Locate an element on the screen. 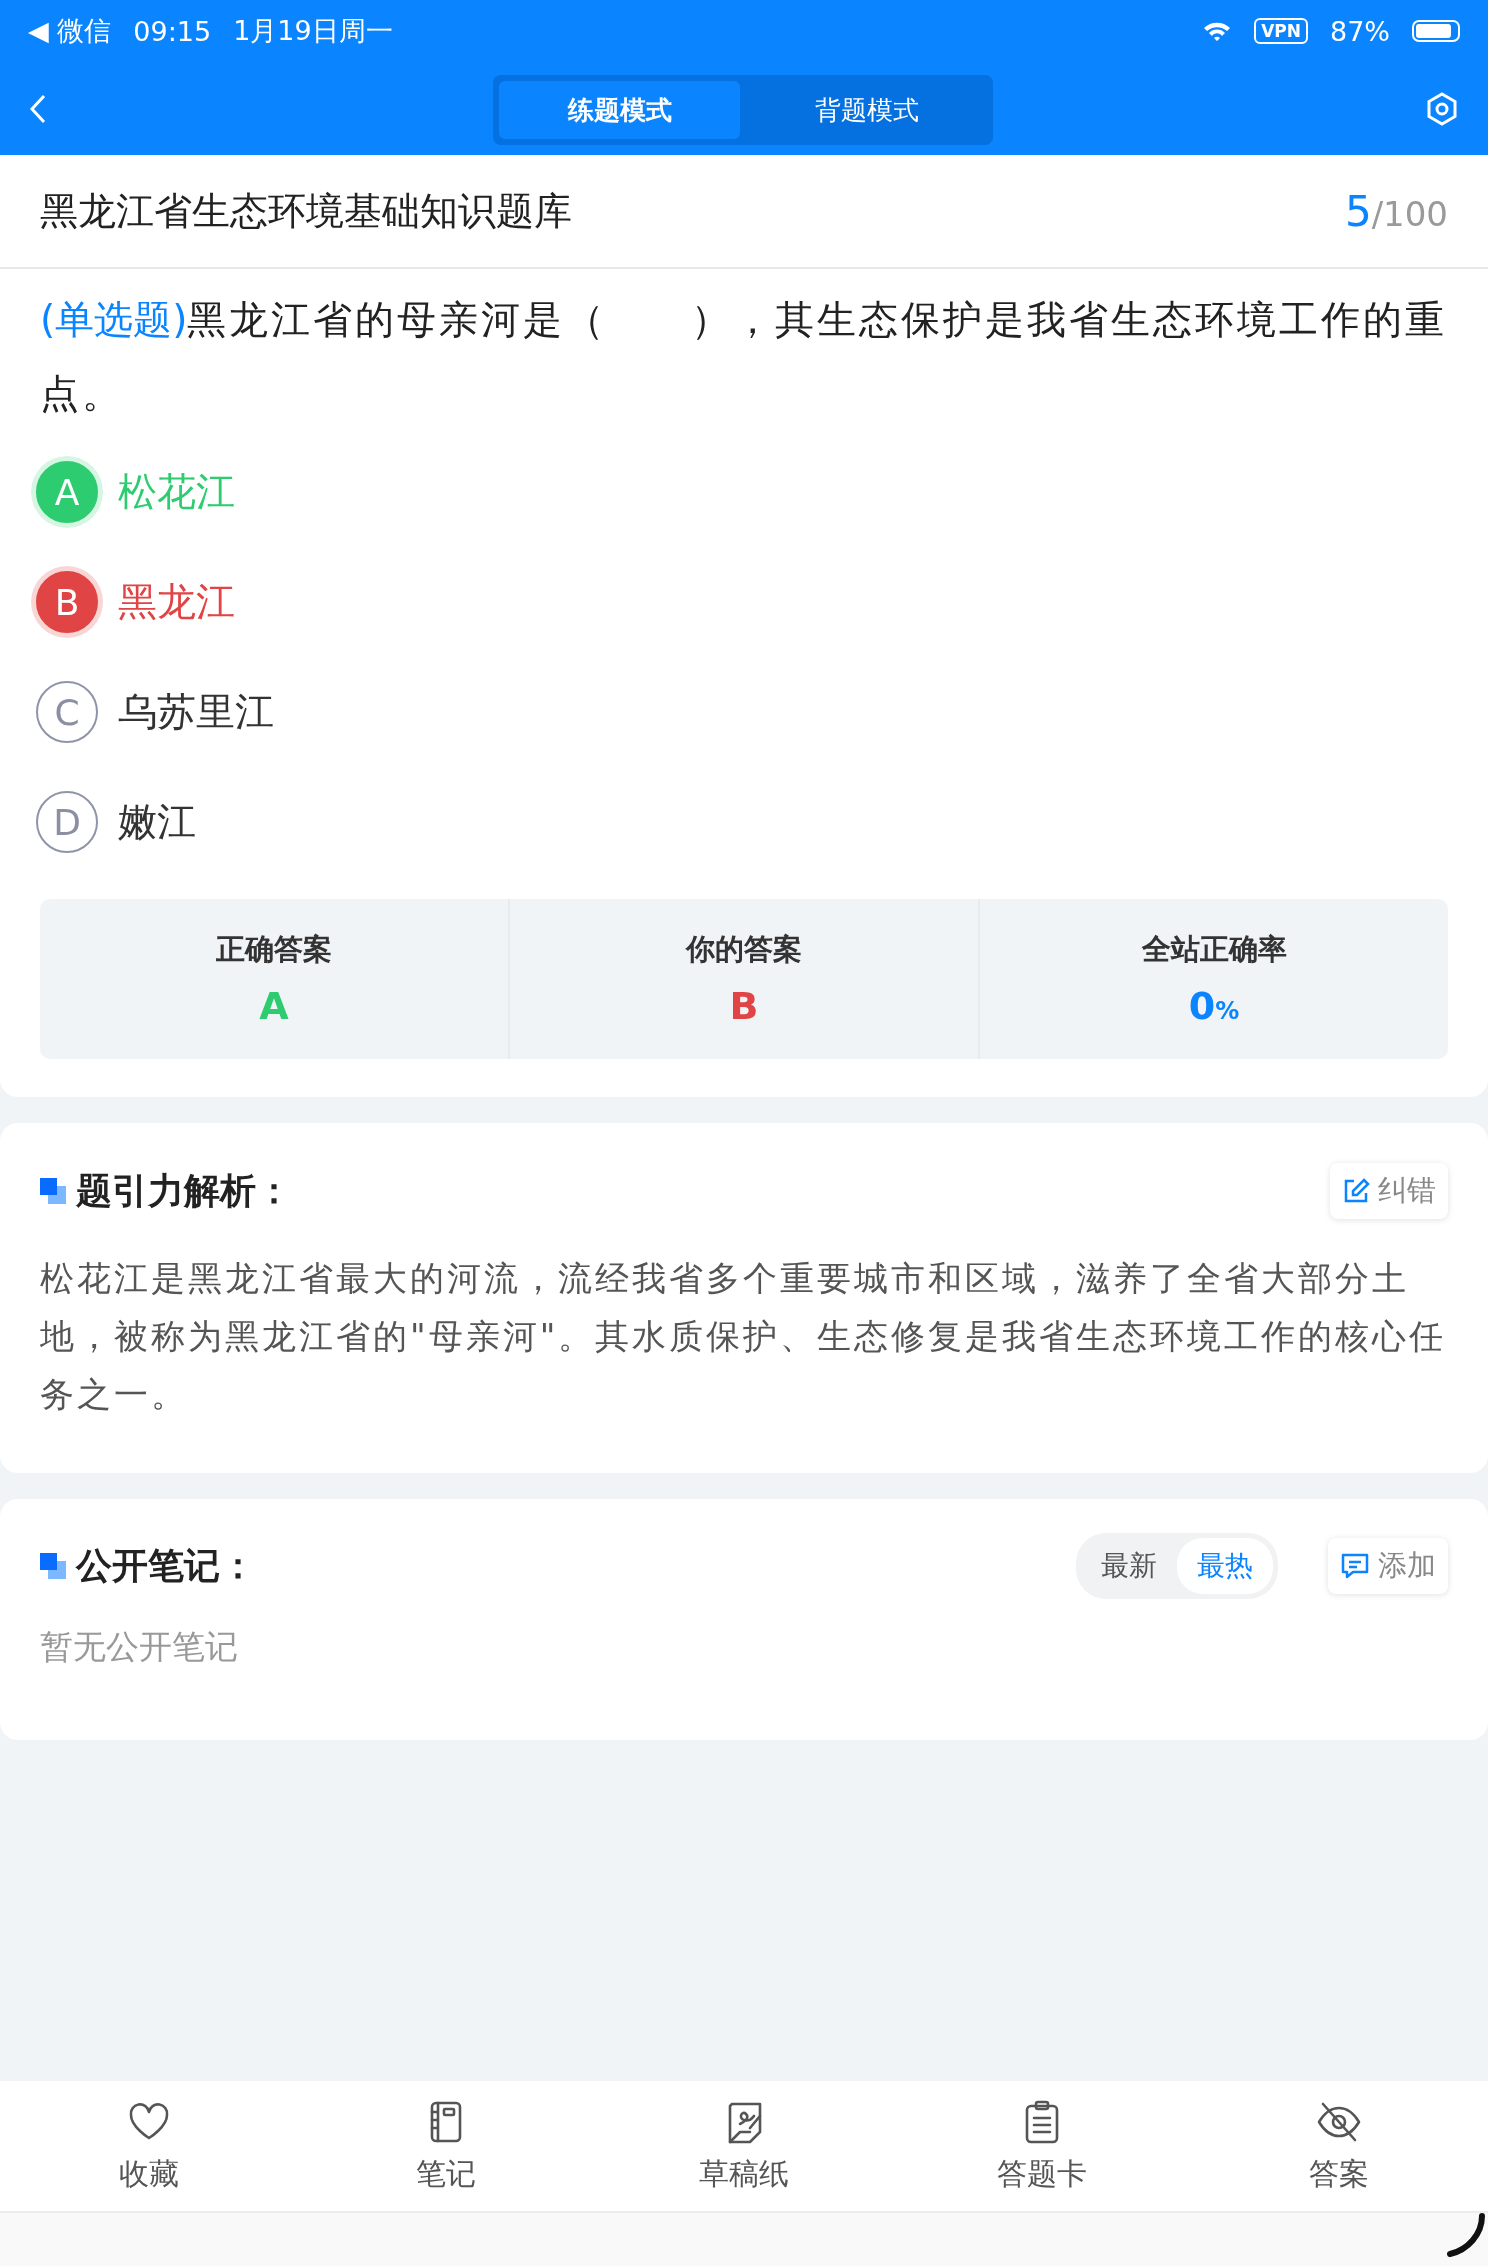 The height and width of the screenshot is (2266, 1488). option-text: 乌苏里江 is located at coordinates (196, 712).